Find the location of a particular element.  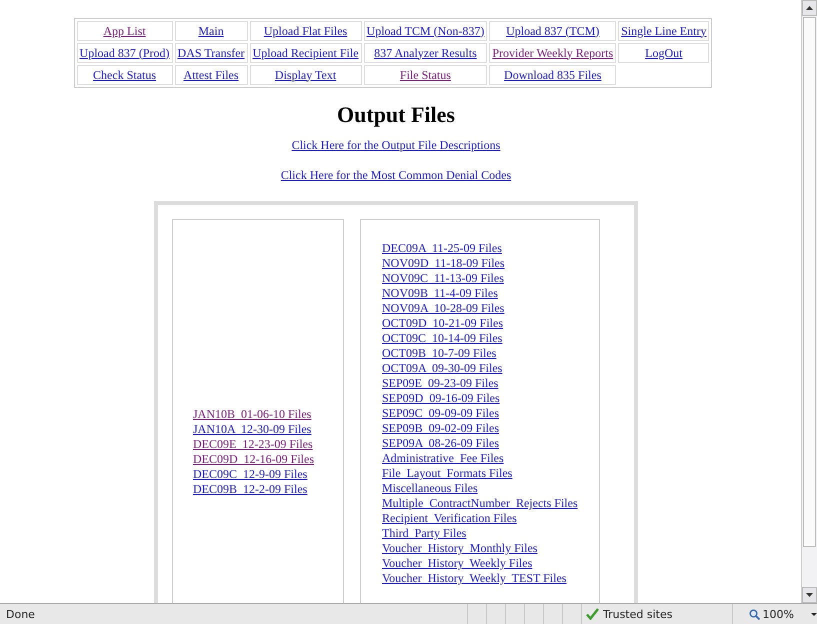

description-link: Click Here for the Output File Descriptions is located at coordinates (396, 145).